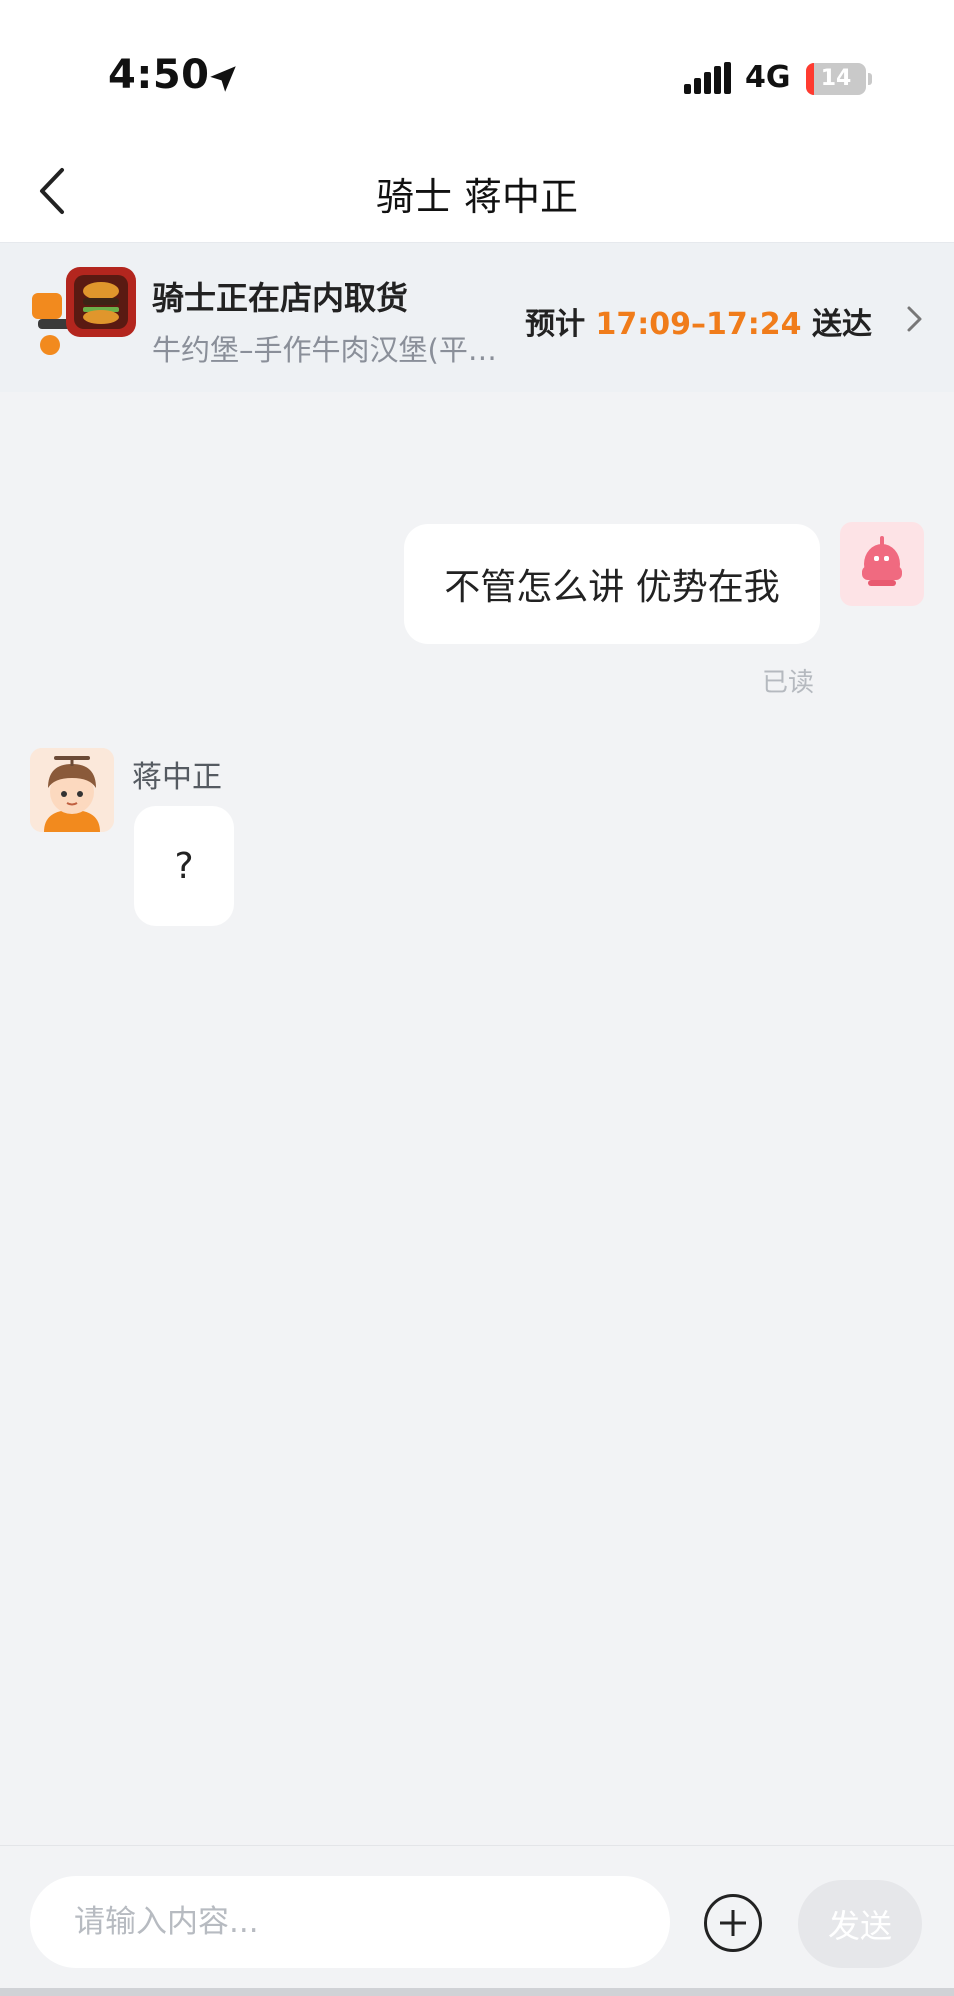 The width and height of the screenshot is (954, 1996). I want to click on user-avatar, so click(882, 564).